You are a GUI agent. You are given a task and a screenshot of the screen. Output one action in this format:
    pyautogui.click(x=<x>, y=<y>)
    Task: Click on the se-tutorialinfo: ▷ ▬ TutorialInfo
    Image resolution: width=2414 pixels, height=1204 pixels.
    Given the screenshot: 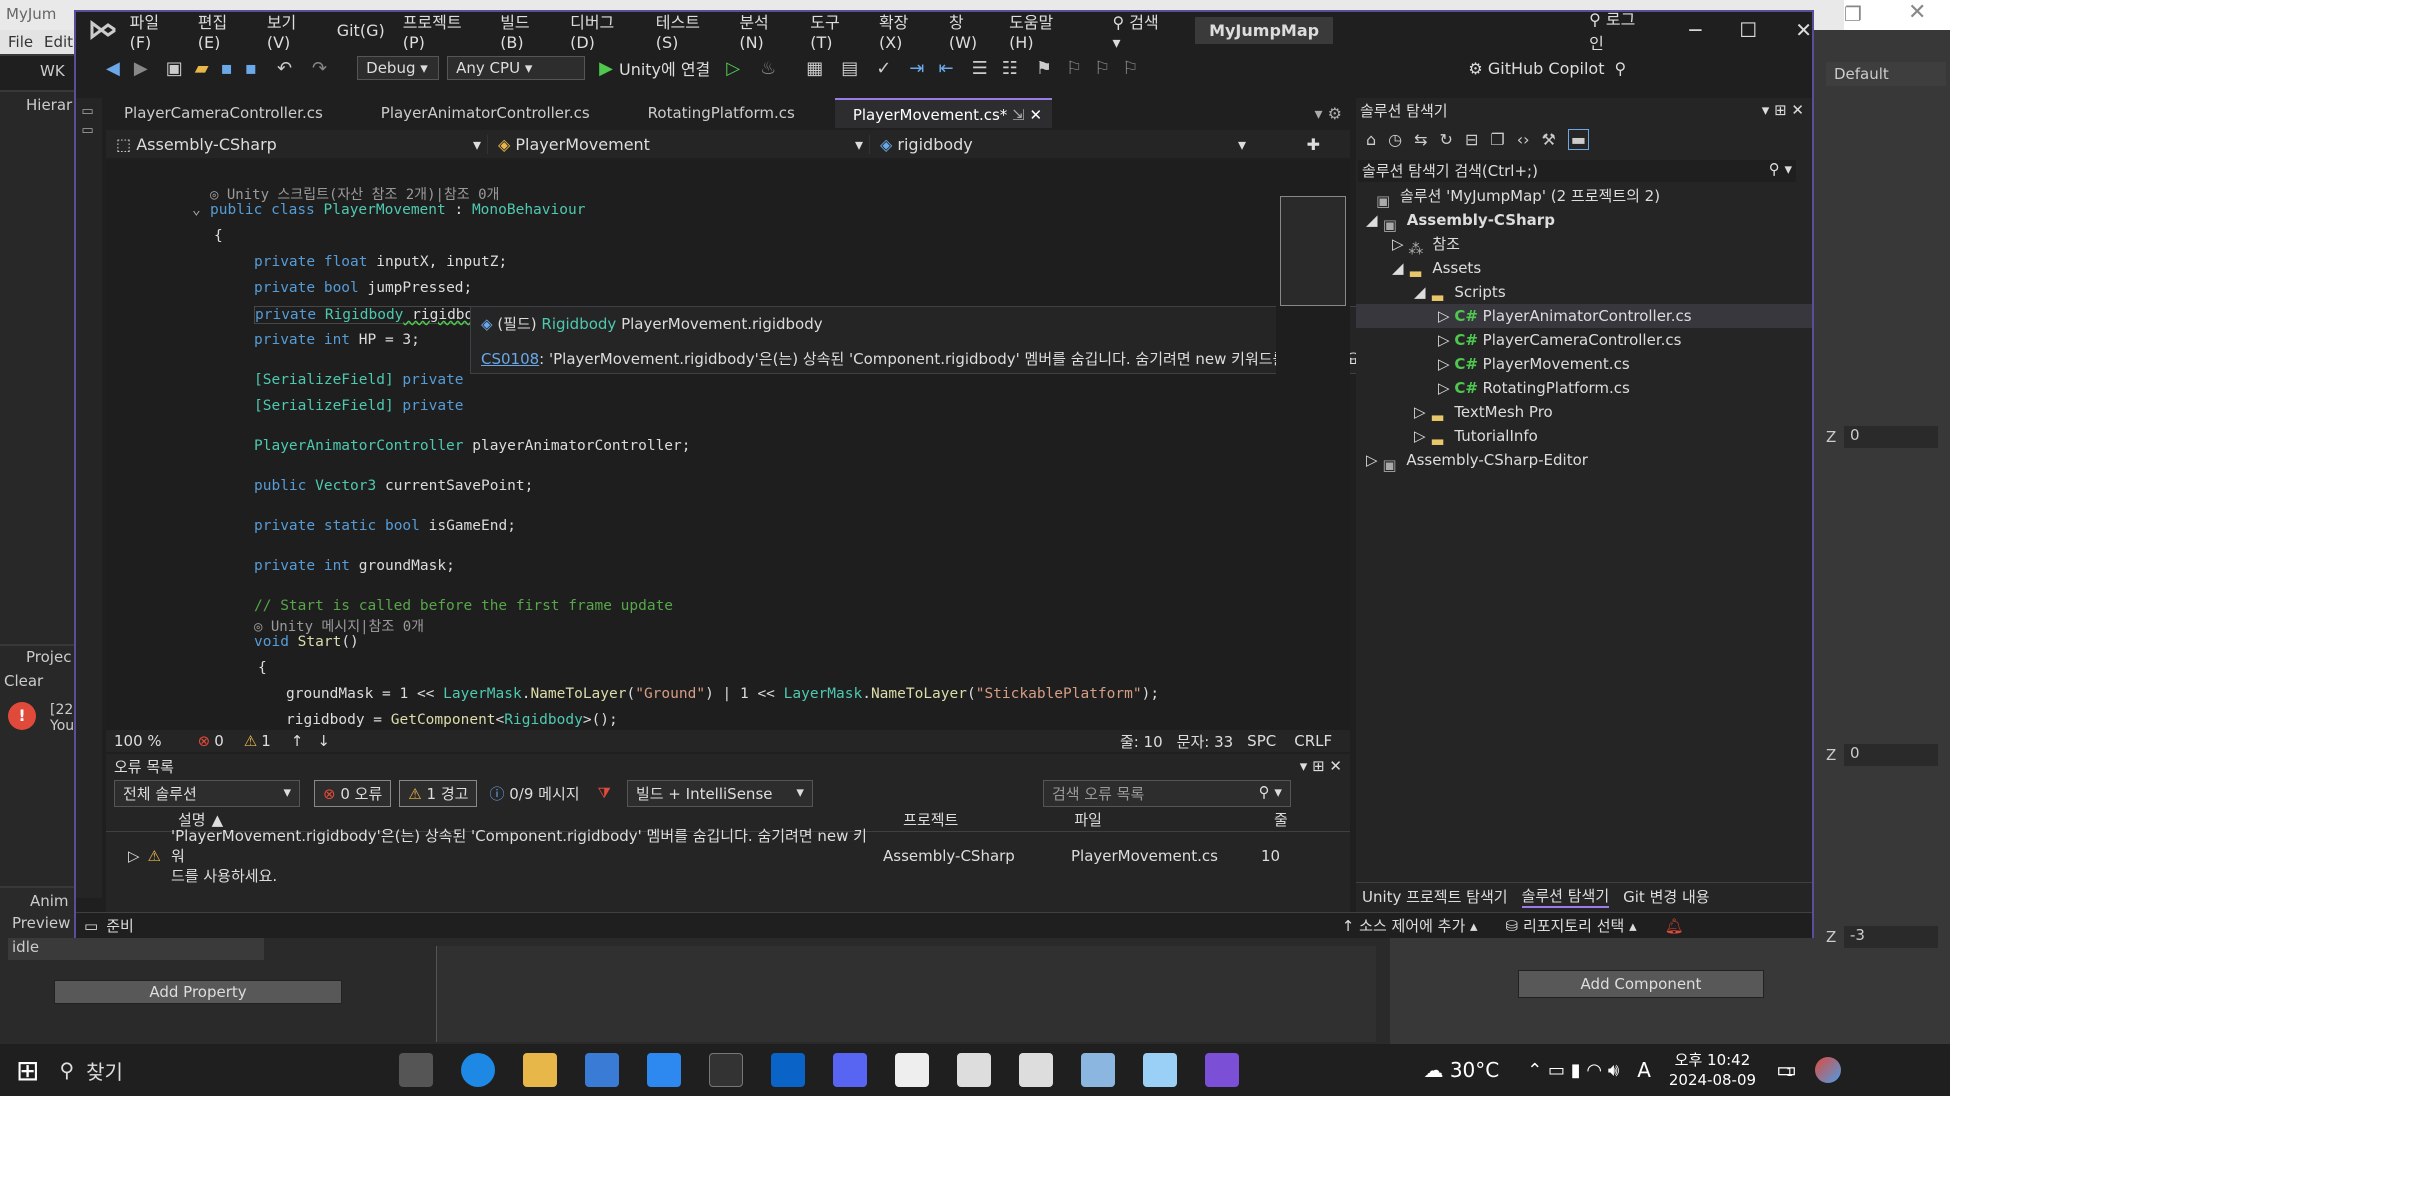 What is the action you would take?
    pyautogui.click(x=1476, y=437)
    